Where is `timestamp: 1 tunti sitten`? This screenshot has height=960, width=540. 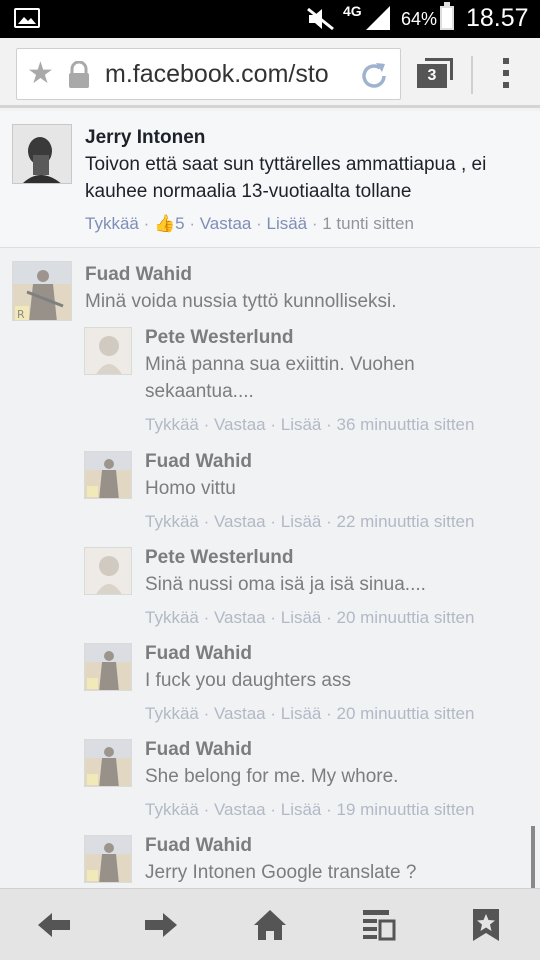 timestamp: 1 tunti sitten is located at coordinates (368, 223).